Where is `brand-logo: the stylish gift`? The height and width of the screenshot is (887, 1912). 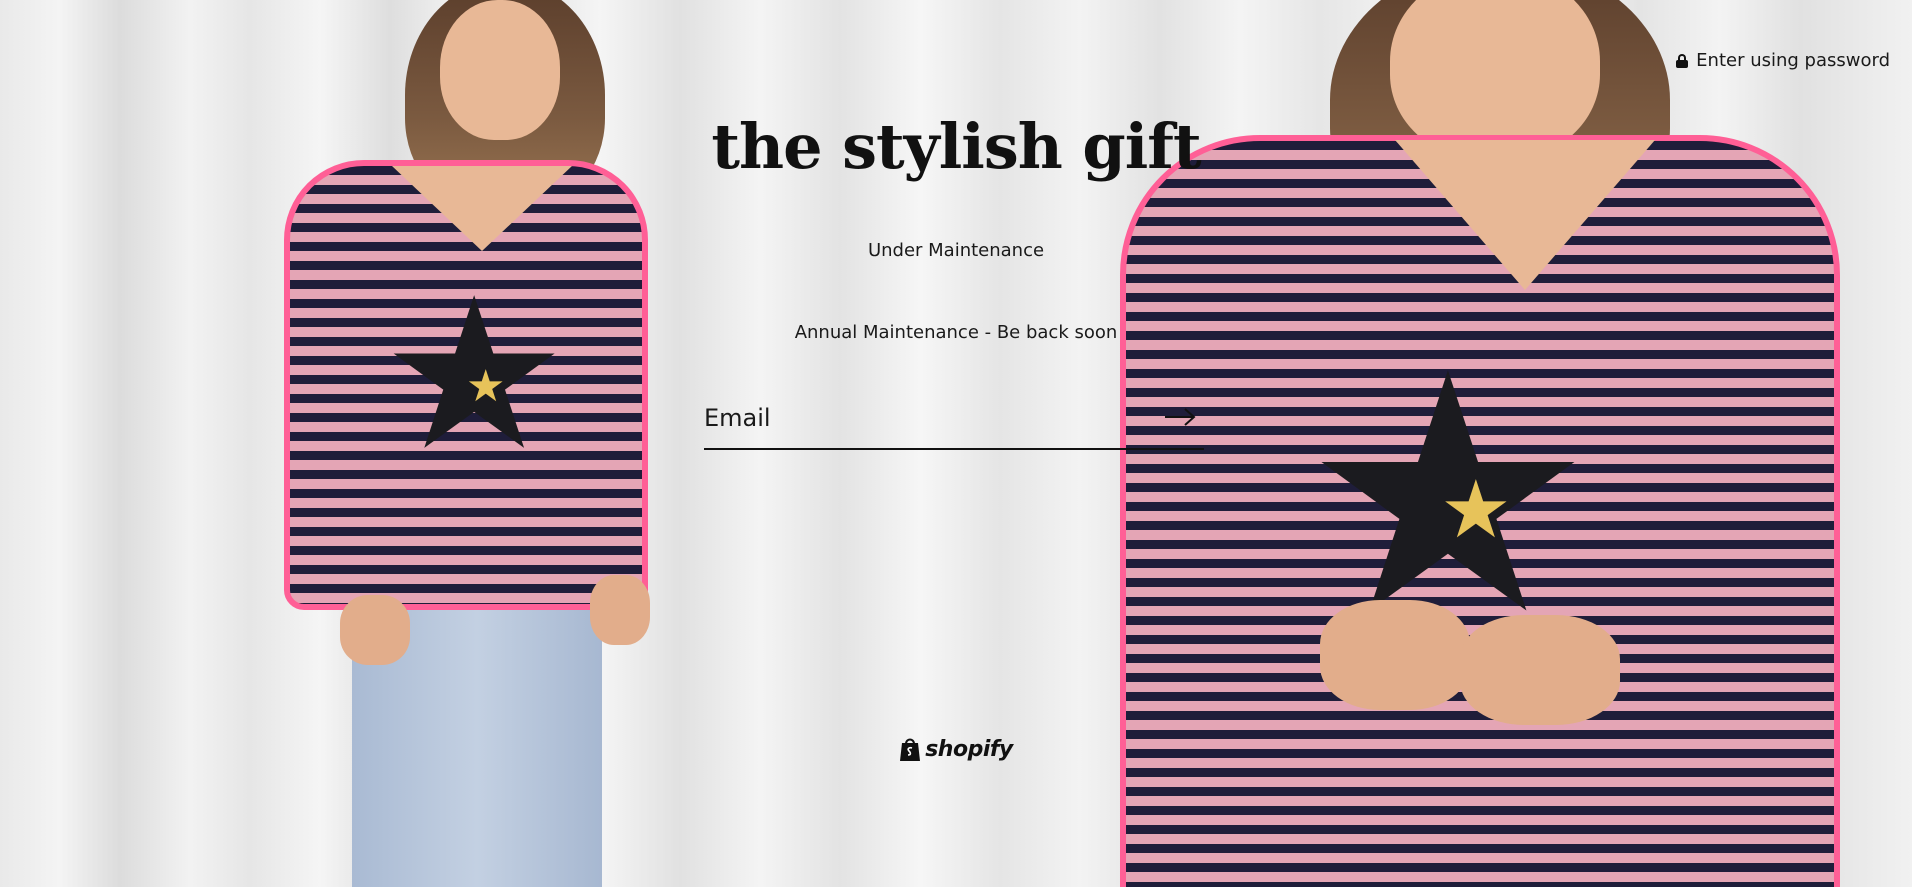
brand-logo: the stylish gift is located at coordinates (956, 146).